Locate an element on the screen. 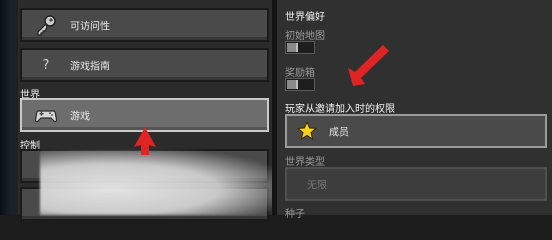  invite-permission-dropdown: 成员 is located at coordinates (416, 131).